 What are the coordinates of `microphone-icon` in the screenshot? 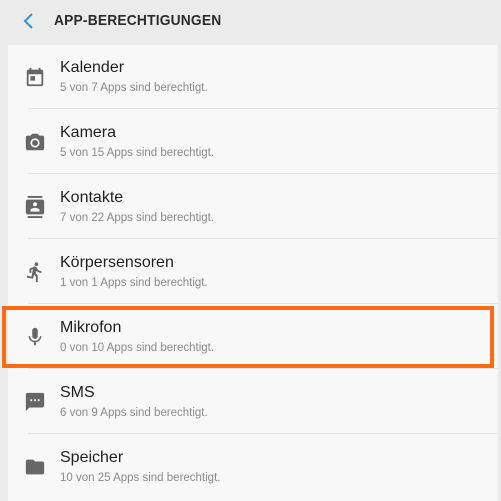 It's located at (35, 337).